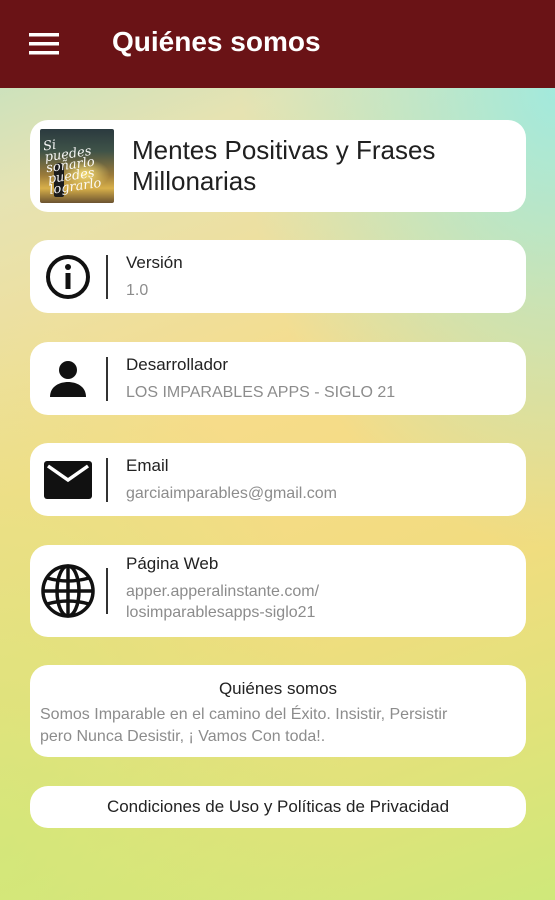 This screenshot has height=900, width=555. Describe the element at coordinates (154, 262) in the screenshot. I see `version-label: Versión` at that location.